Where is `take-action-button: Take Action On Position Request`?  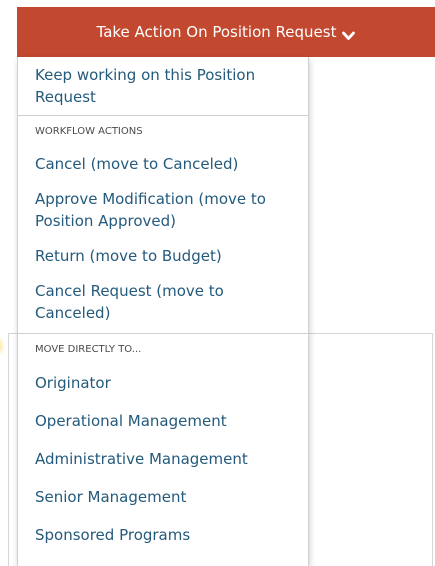 take-action-button: Take Action On Position Request is located at coordinates (226, 32).